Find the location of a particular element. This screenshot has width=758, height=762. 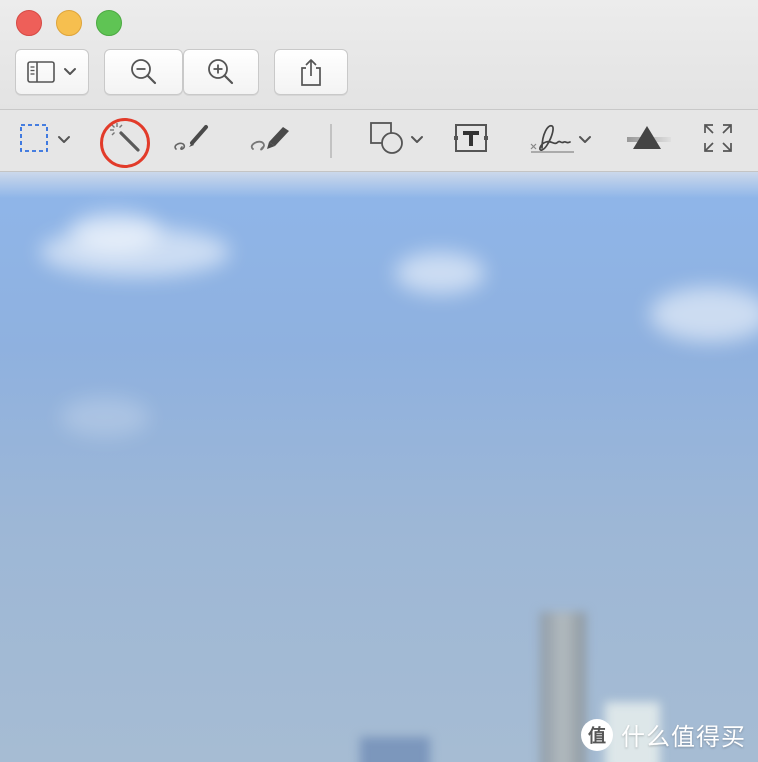

watermark: 值 什么值得买 is located at coordinates (663, 734).